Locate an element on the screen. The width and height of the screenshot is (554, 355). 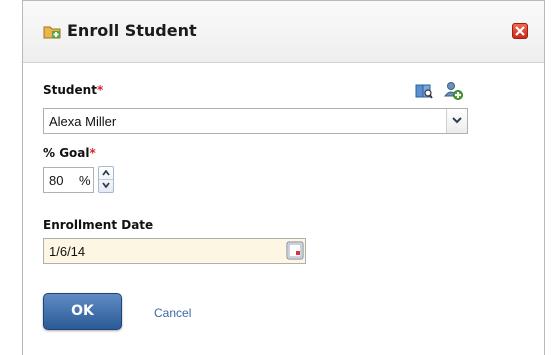
enrollment-date-input: 1/6/14 is located at coordinates (174, 251).